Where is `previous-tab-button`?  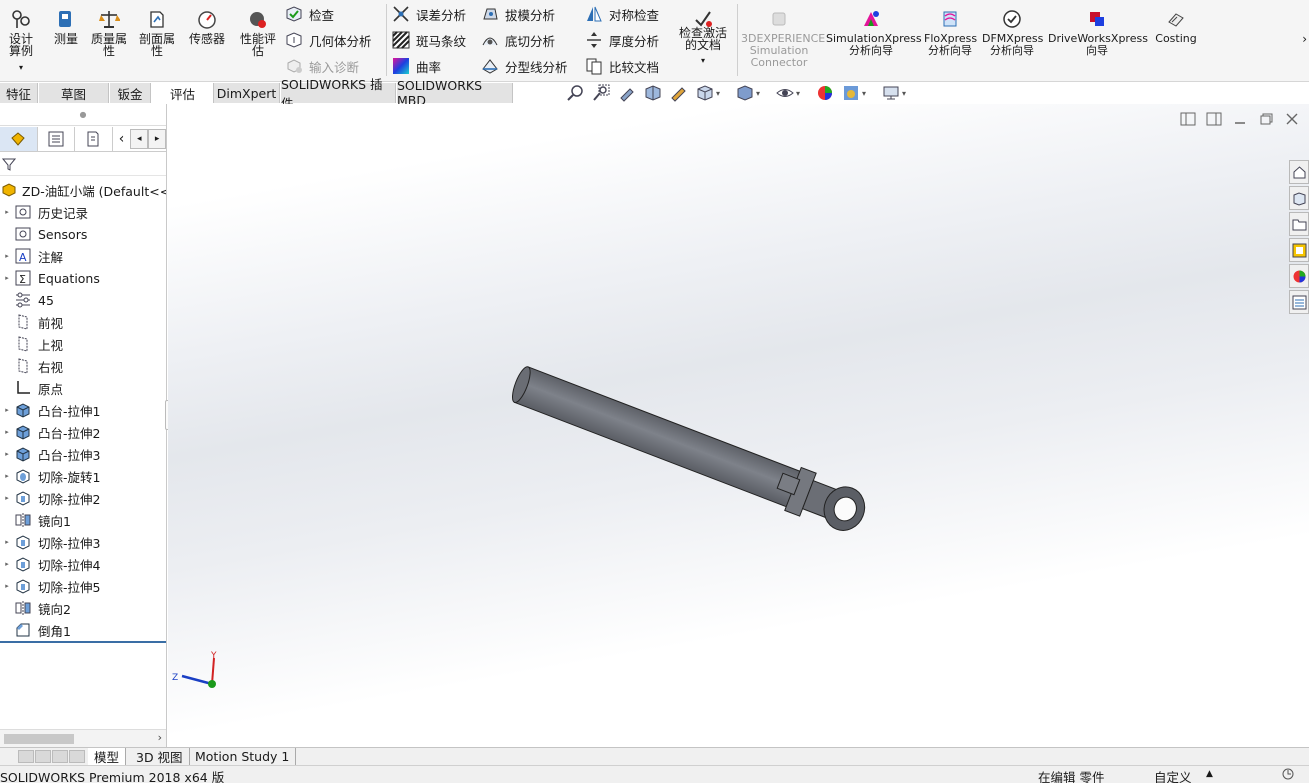
previous-tab-button is located at coordinates (43, 756).